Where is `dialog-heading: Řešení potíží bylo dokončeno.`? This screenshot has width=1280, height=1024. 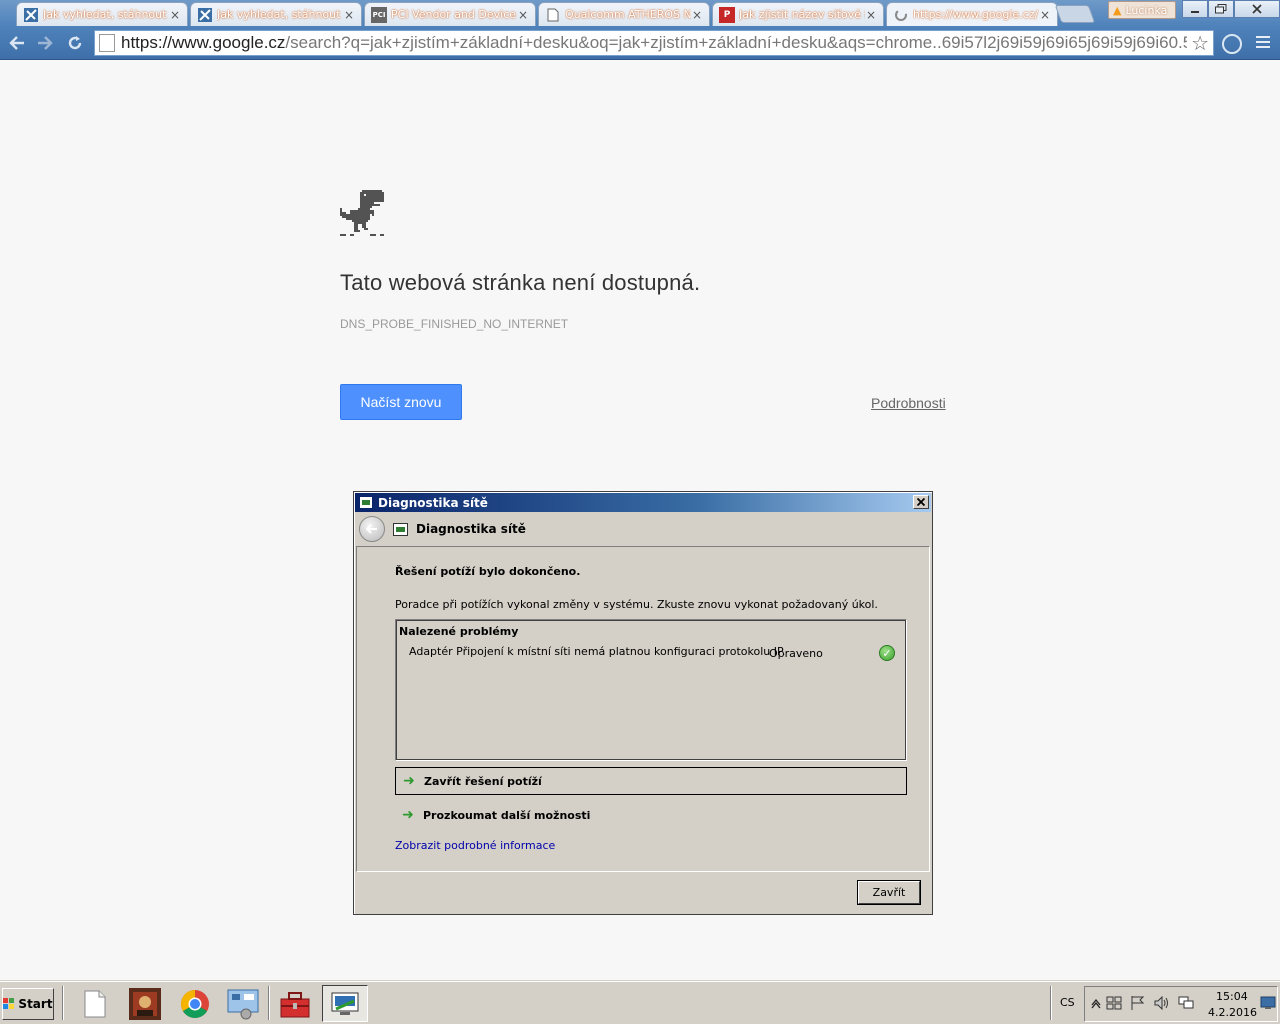
dialog-heading: Řešení potíží bylo dokončeno. is located at coordinates (488, 571).